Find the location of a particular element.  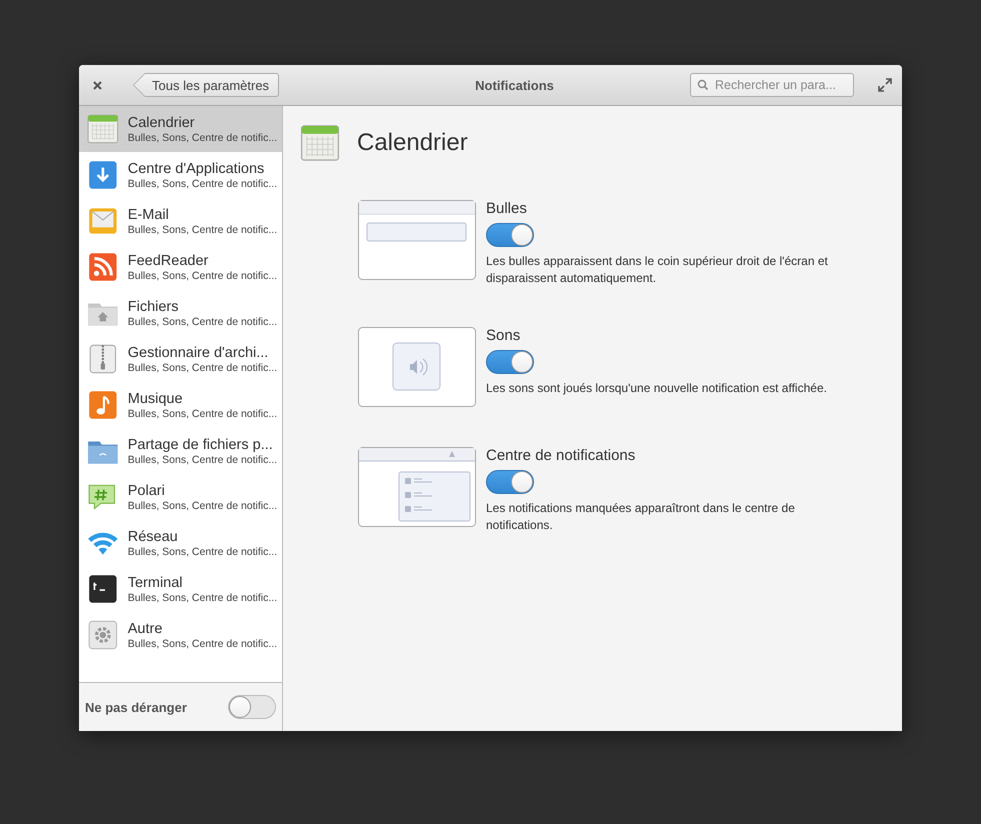

setting-title: Sons is located at coordinates (504, 335).